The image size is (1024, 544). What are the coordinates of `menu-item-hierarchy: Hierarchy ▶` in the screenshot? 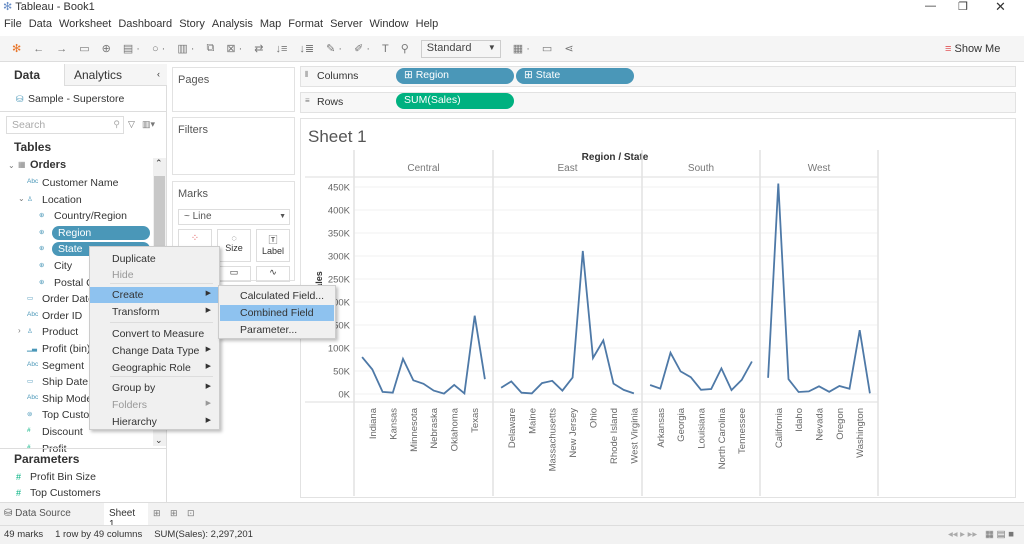 It's located at (154, 422).